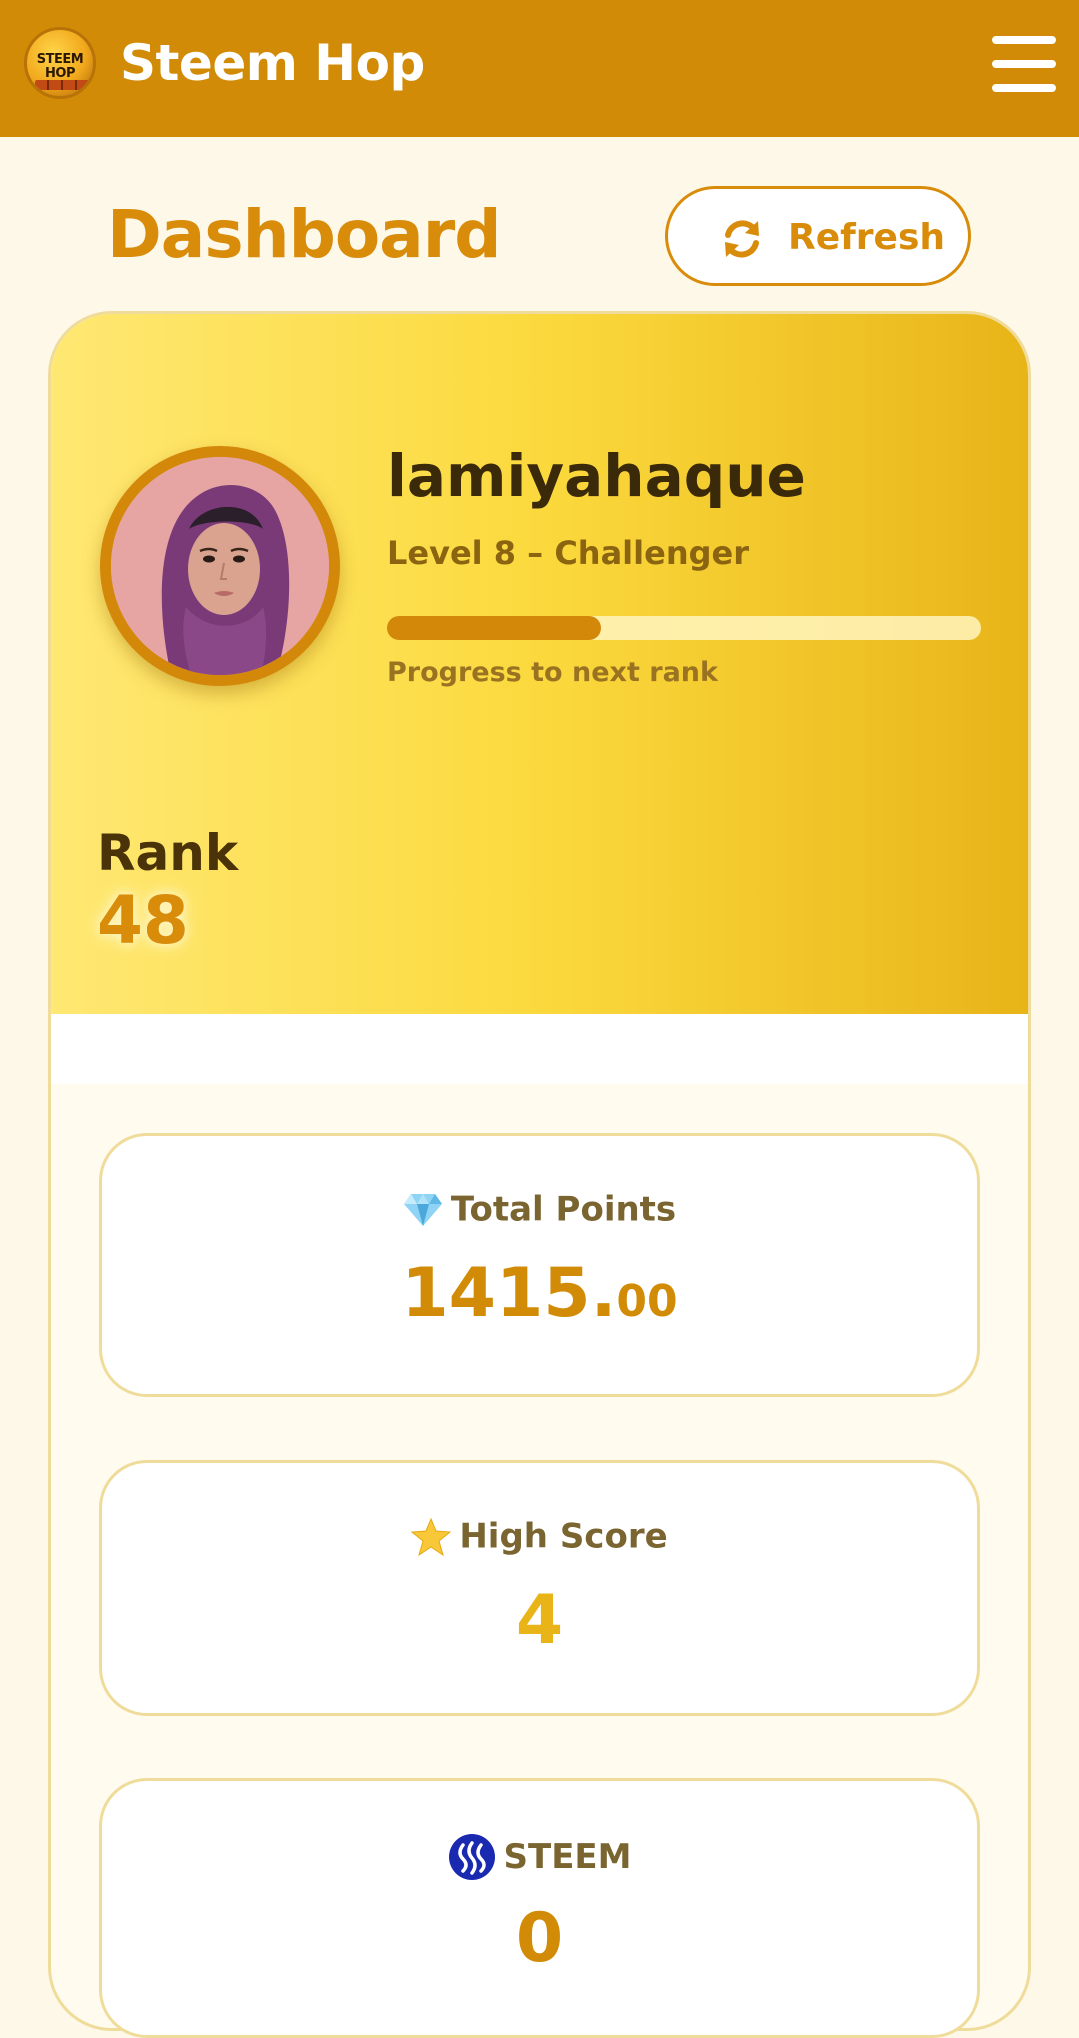  Describe the element at coordinates (539, 68) in the screenshot. I see `top-app-bar: STEEM HOP Steem Hop` at that location.